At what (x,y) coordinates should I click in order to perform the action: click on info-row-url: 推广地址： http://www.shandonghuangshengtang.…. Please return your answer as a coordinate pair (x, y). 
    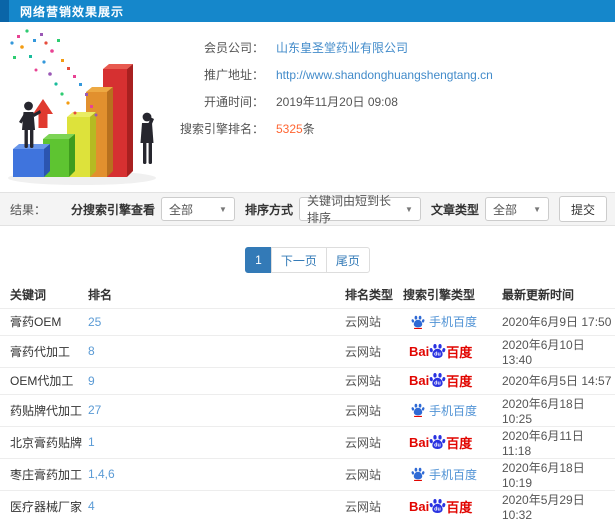
    Looking at the image, I should click on (391, 74).